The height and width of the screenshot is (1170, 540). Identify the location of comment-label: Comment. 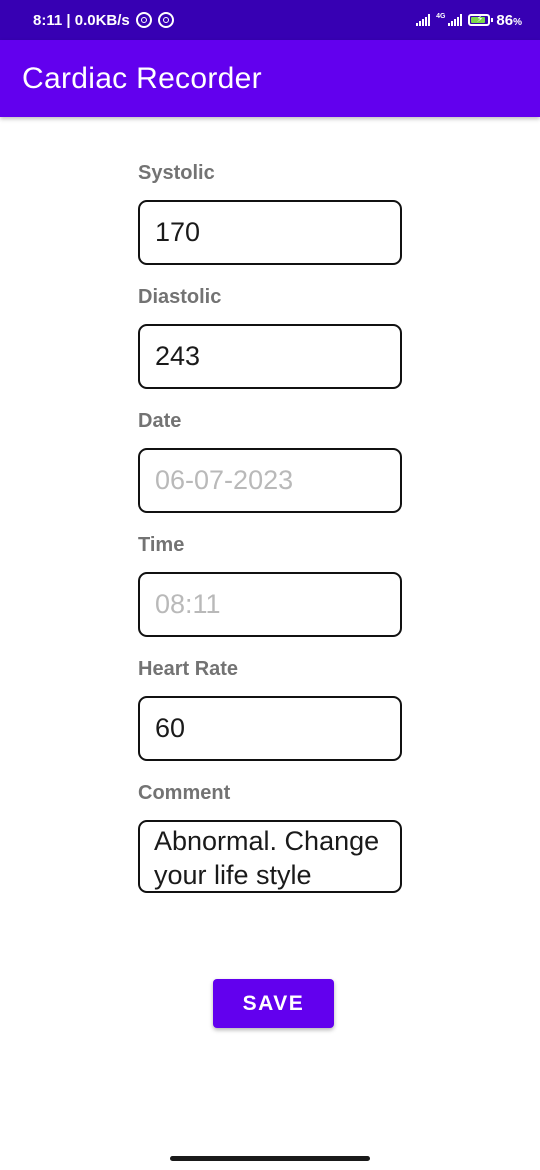
(184, 793).